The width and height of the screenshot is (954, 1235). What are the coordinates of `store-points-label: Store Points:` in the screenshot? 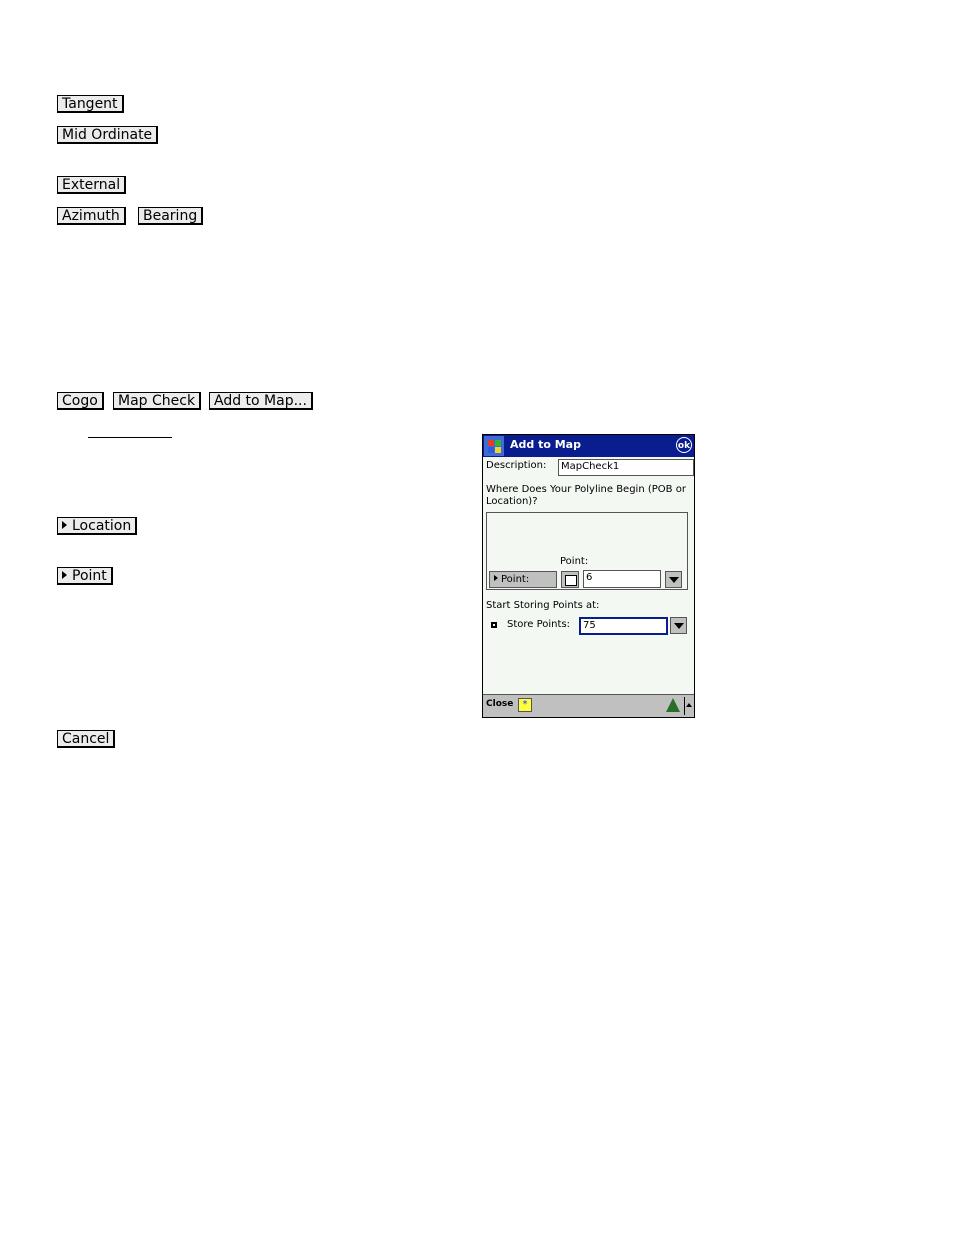 It's located at (539, 624).